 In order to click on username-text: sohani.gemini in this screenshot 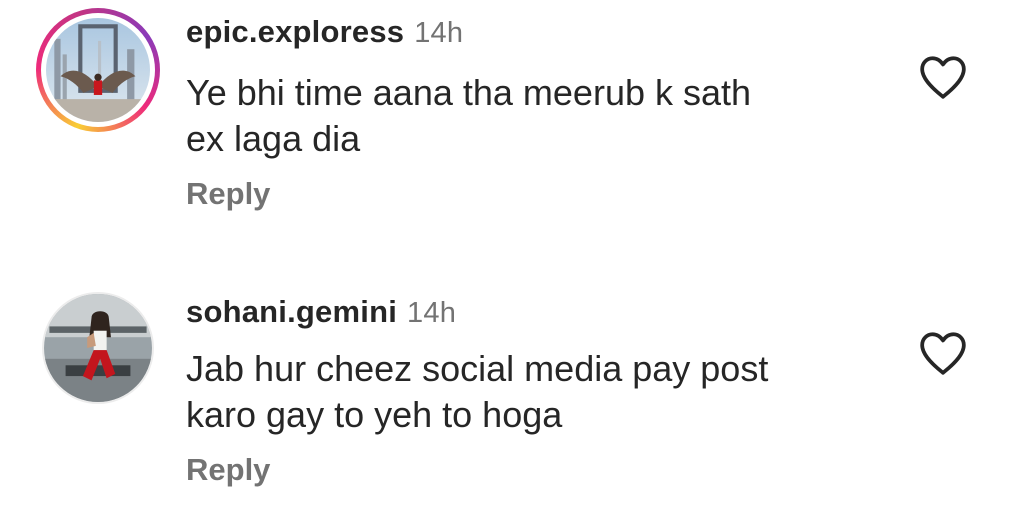, I will do `click(291, 311)`.